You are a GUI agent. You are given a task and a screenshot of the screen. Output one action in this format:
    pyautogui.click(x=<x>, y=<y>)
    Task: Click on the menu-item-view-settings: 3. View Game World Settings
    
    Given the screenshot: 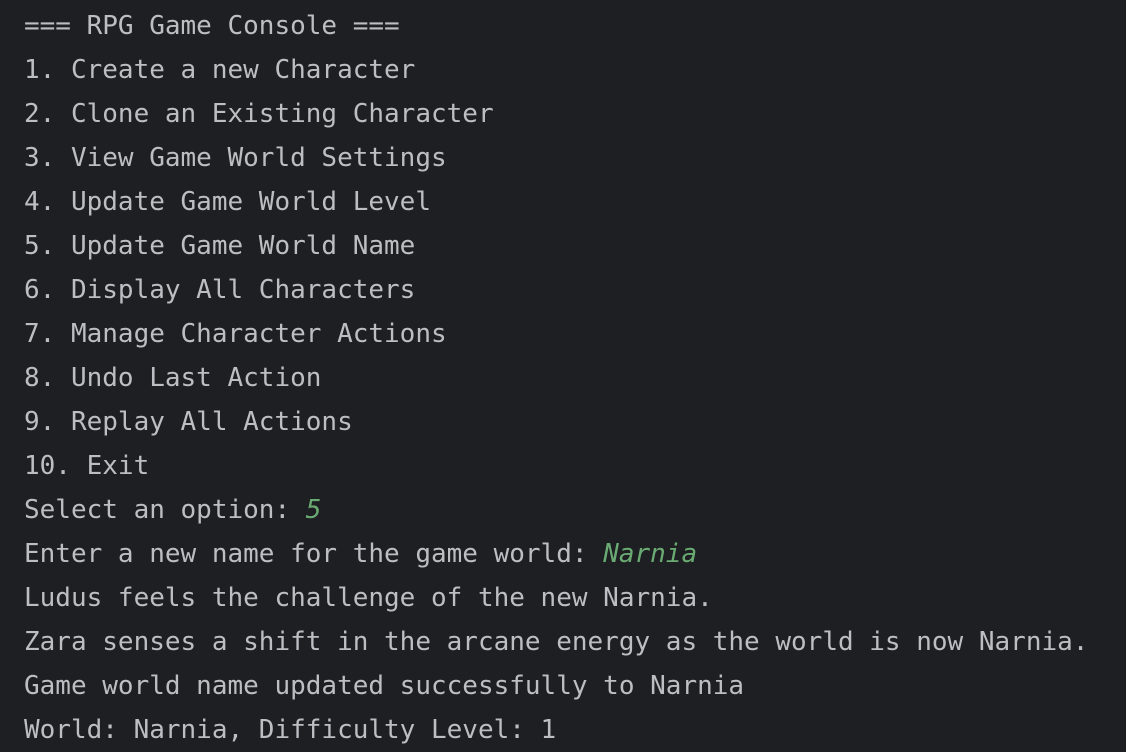 What is the action you would take?
    pyautogui.click(x=235, y=158)
    